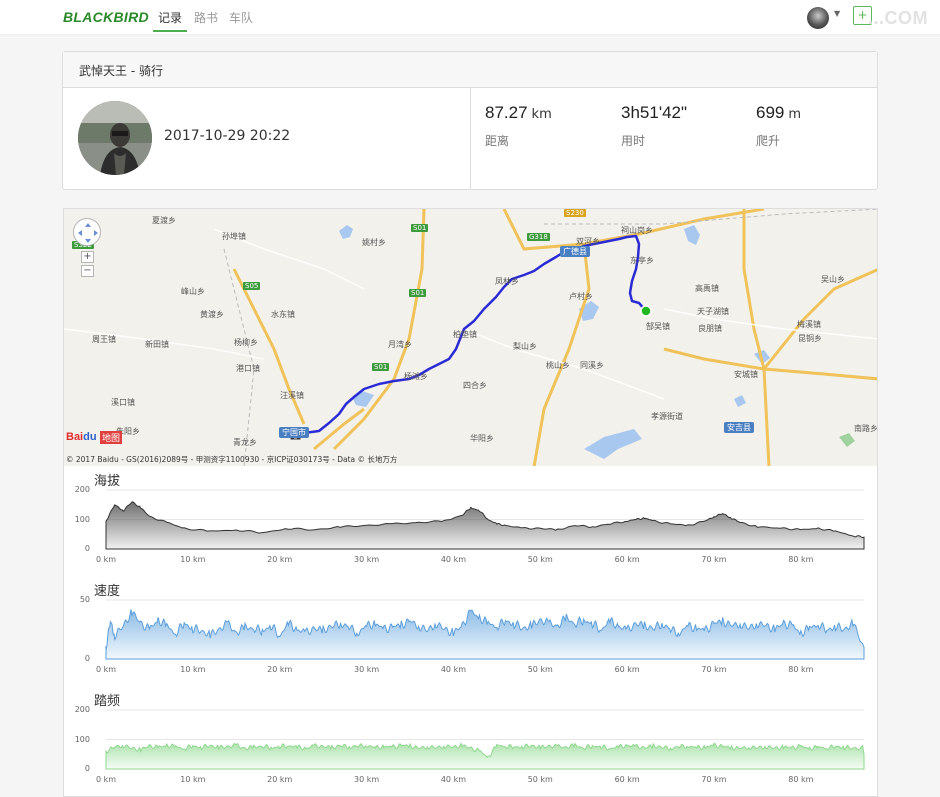 The width and height of the screenshot is (940, 797). Describe the element at coordinates (470, 139) in the screenshot. I see `divider` at that location.